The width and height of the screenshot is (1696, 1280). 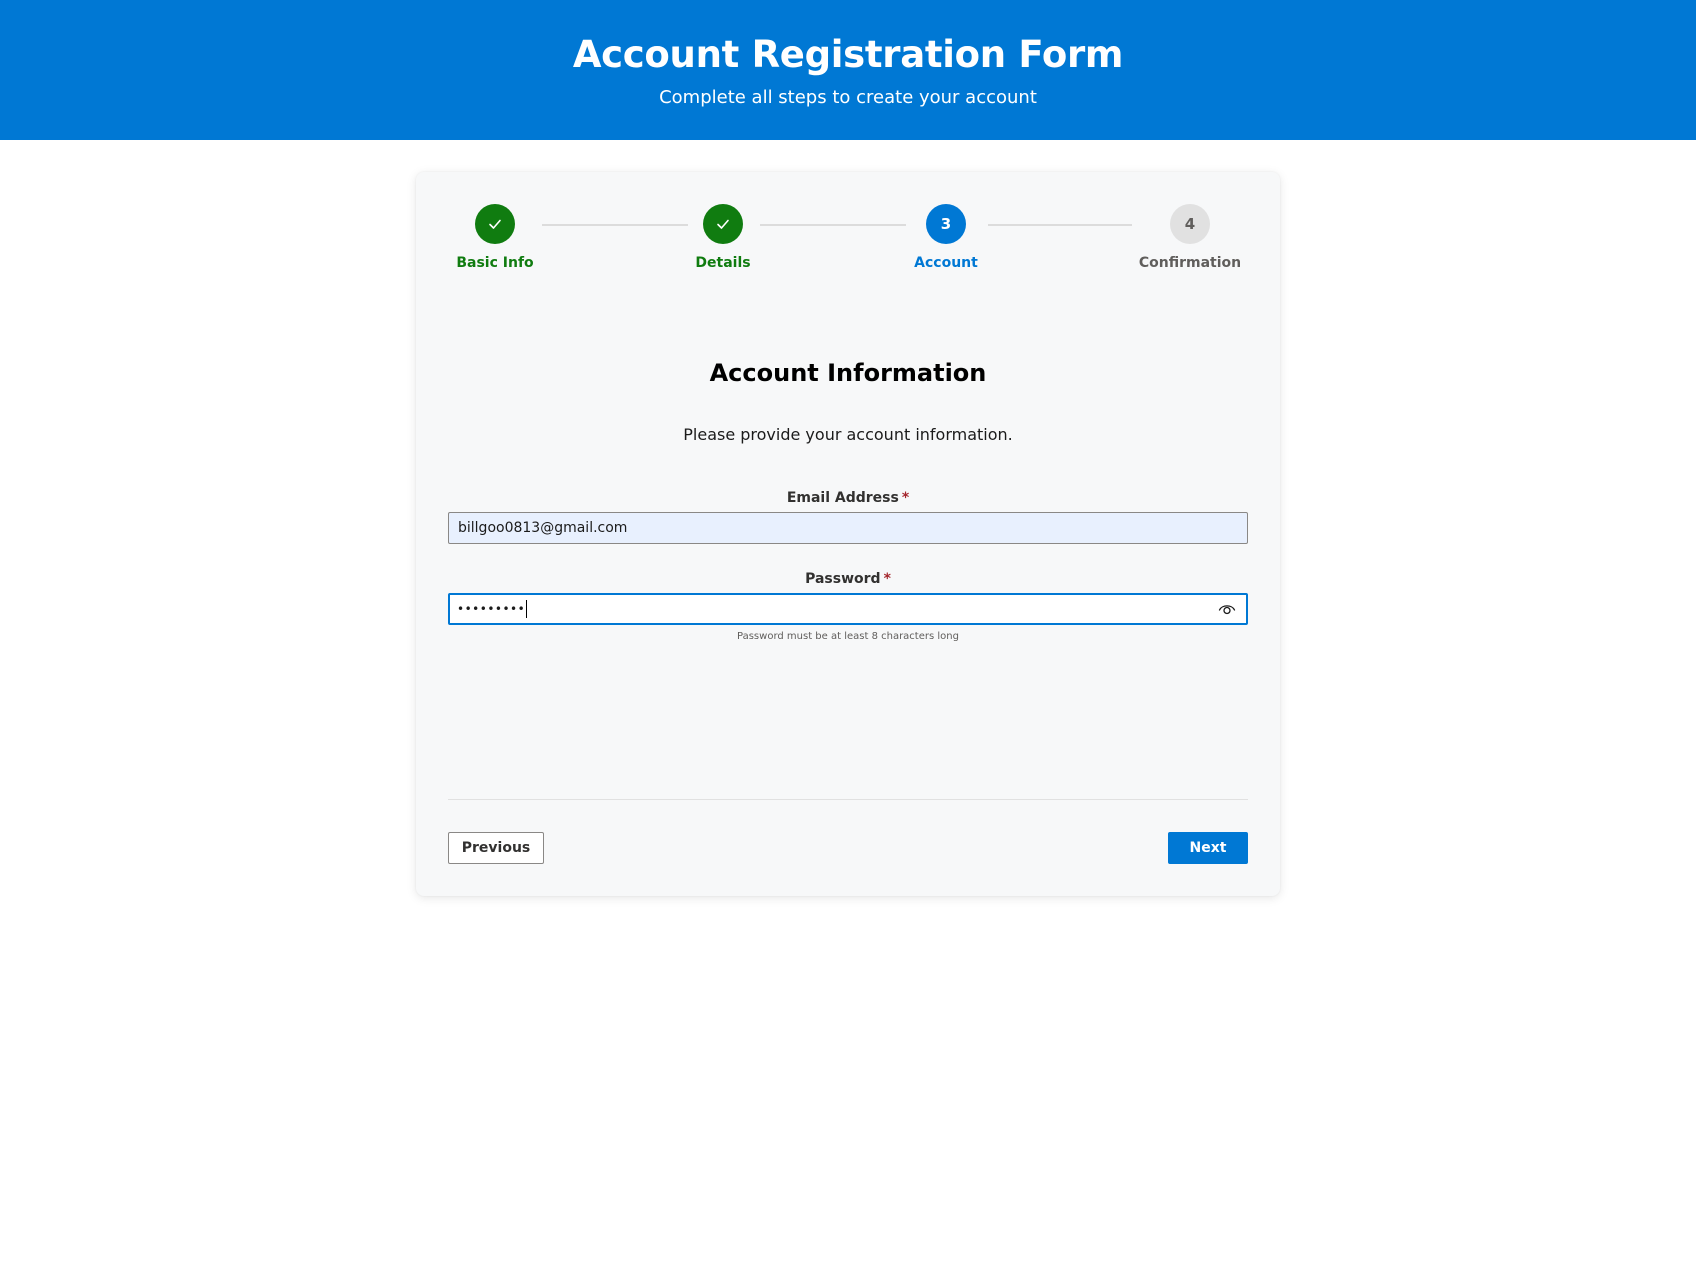 What do you see at coordinates (848, 609) in the screenshot?
I see `password-field: •••••••••` at bounding box center [848, 609].